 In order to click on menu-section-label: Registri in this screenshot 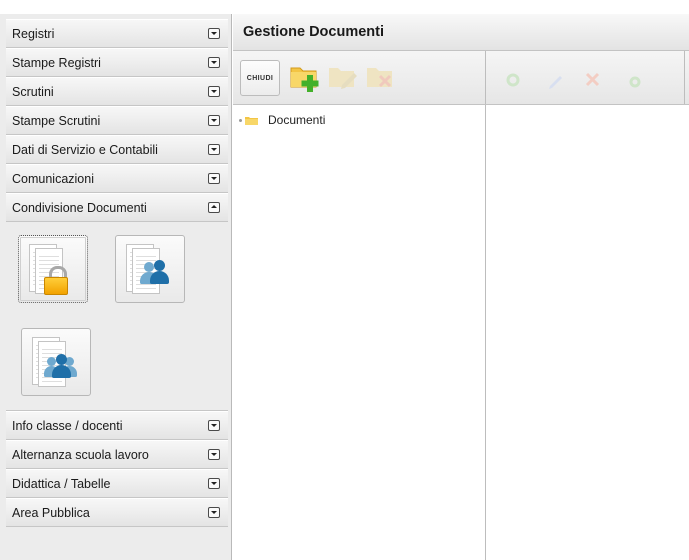, I will do `click(33, 33)`.